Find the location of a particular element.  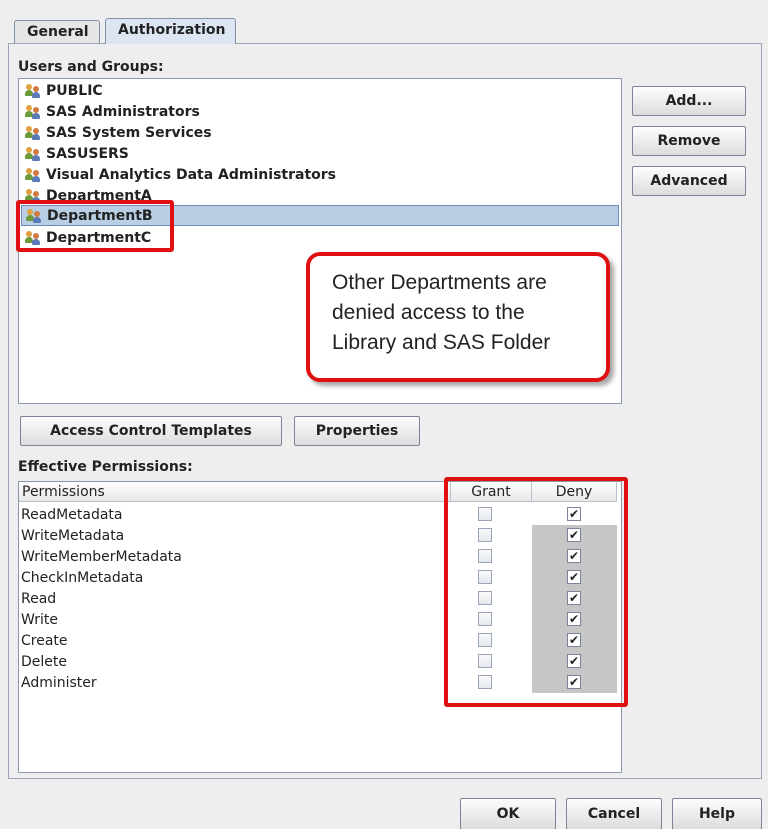

permission-name: Administer is located at coordinates (59, 682).